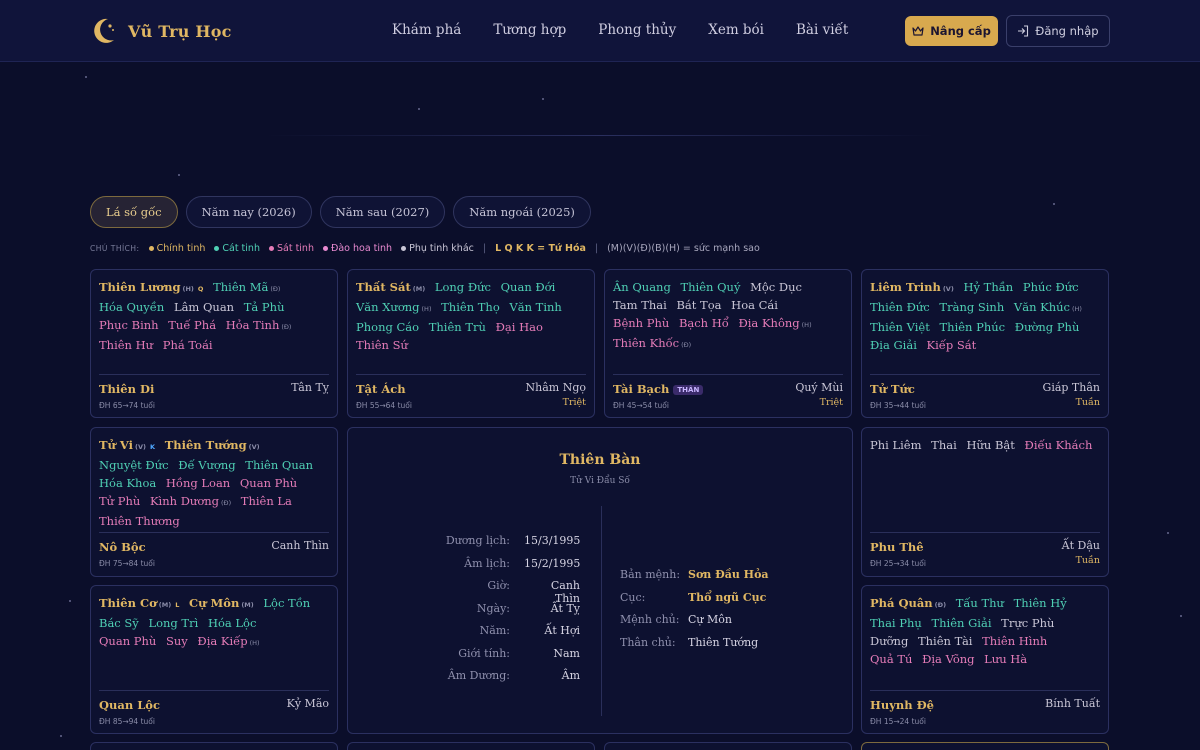 Image resolution: width=1200 pixels, height=750 pixels. I want to click on nav-kham-pha: Khám phá, so click(426, 30).